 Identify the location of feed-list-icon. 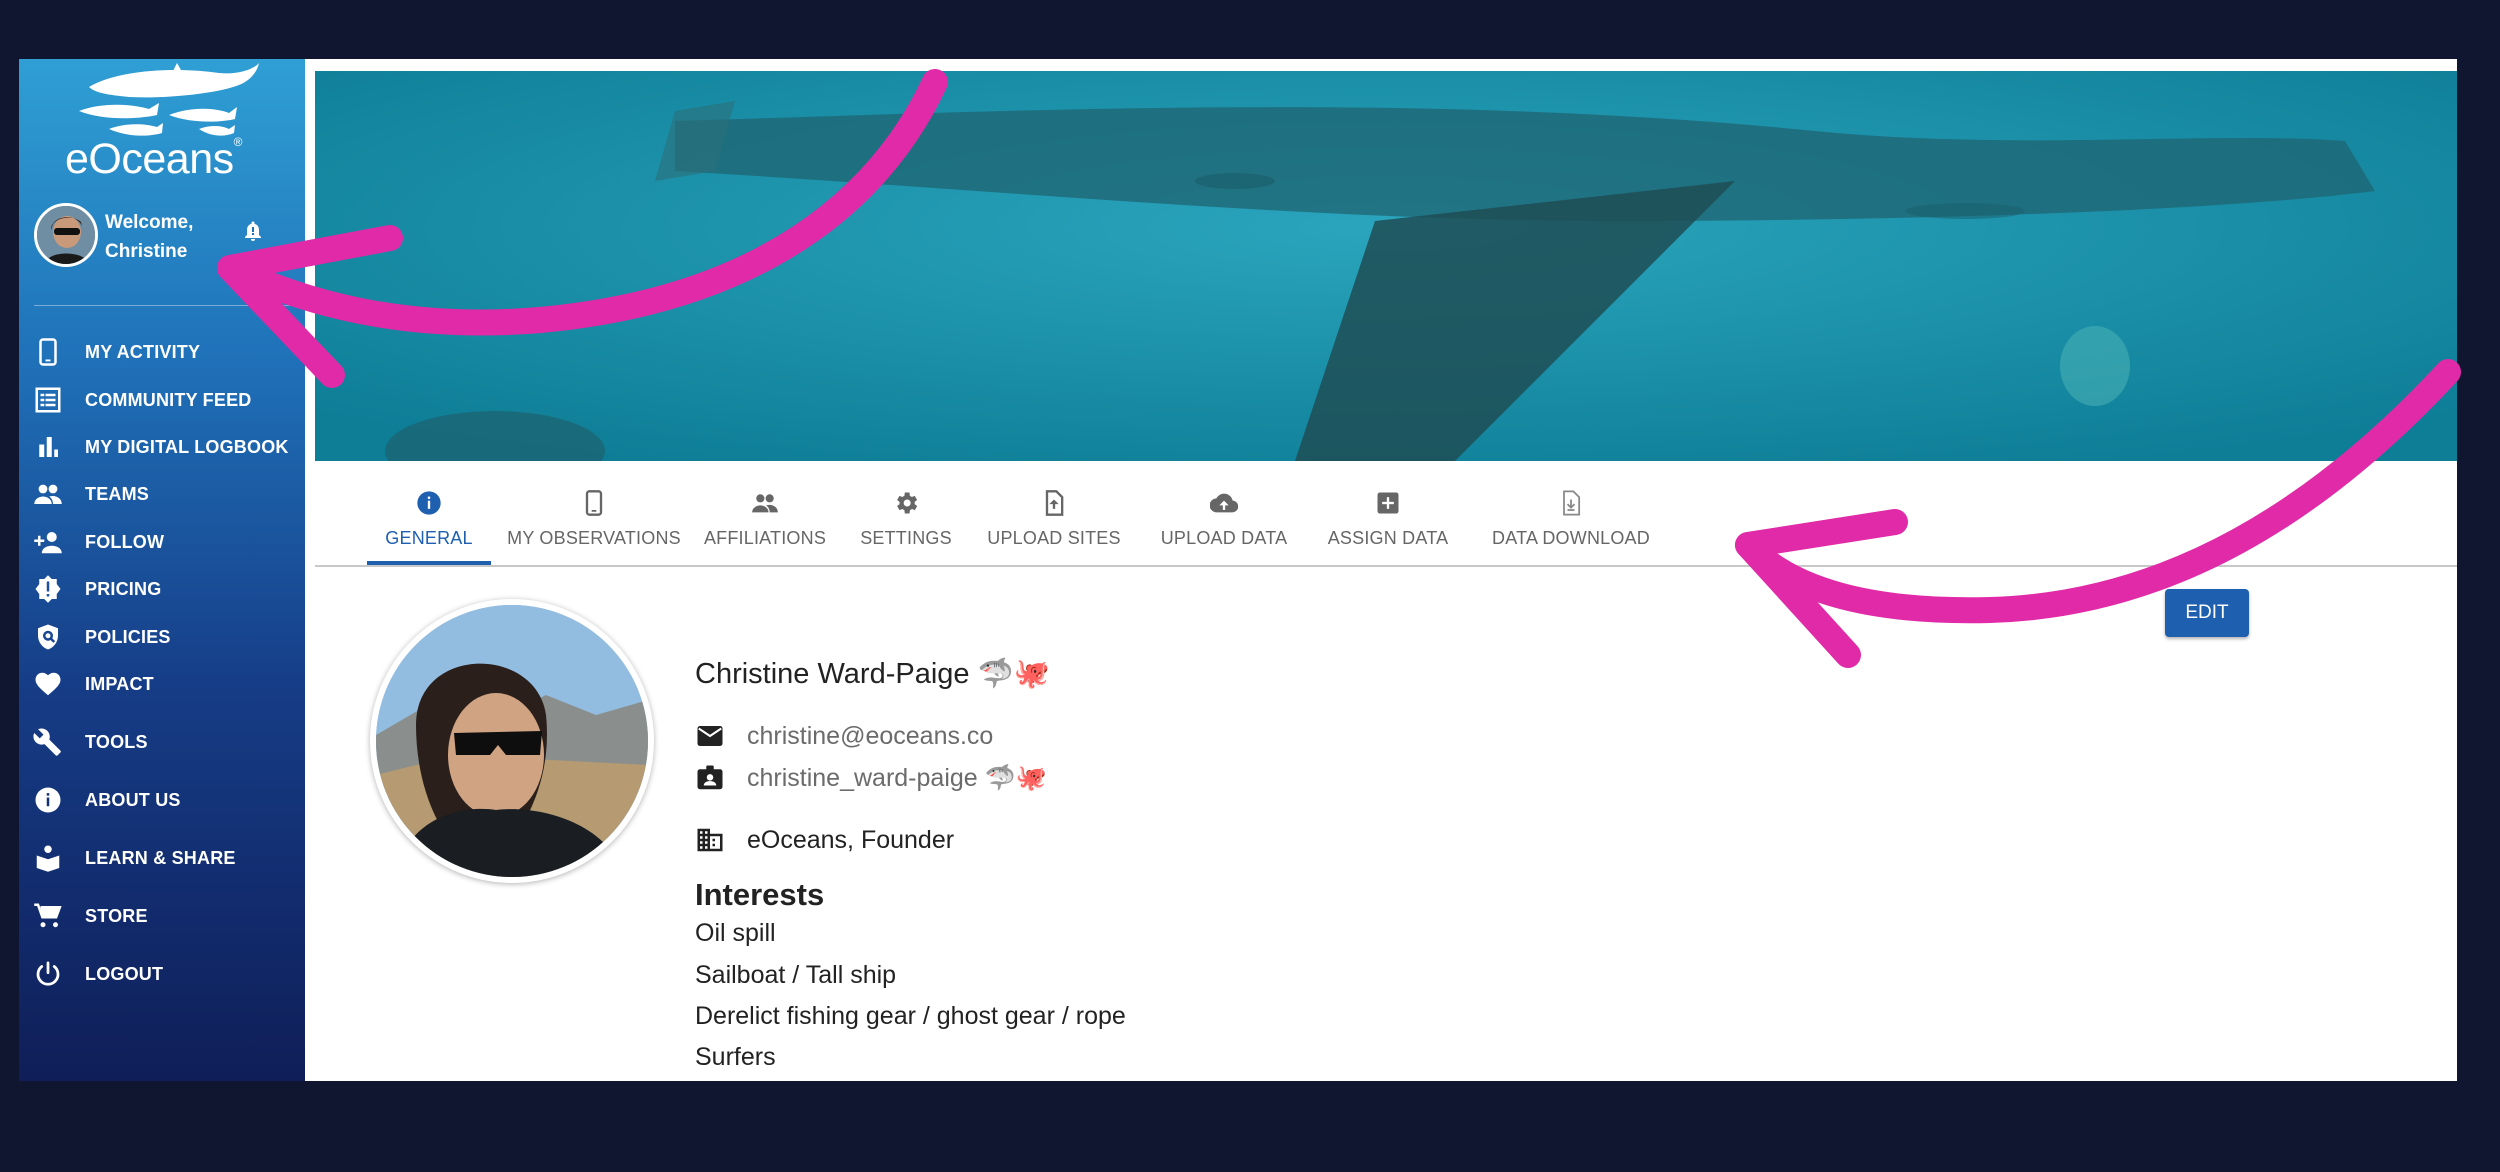
(48, 400).